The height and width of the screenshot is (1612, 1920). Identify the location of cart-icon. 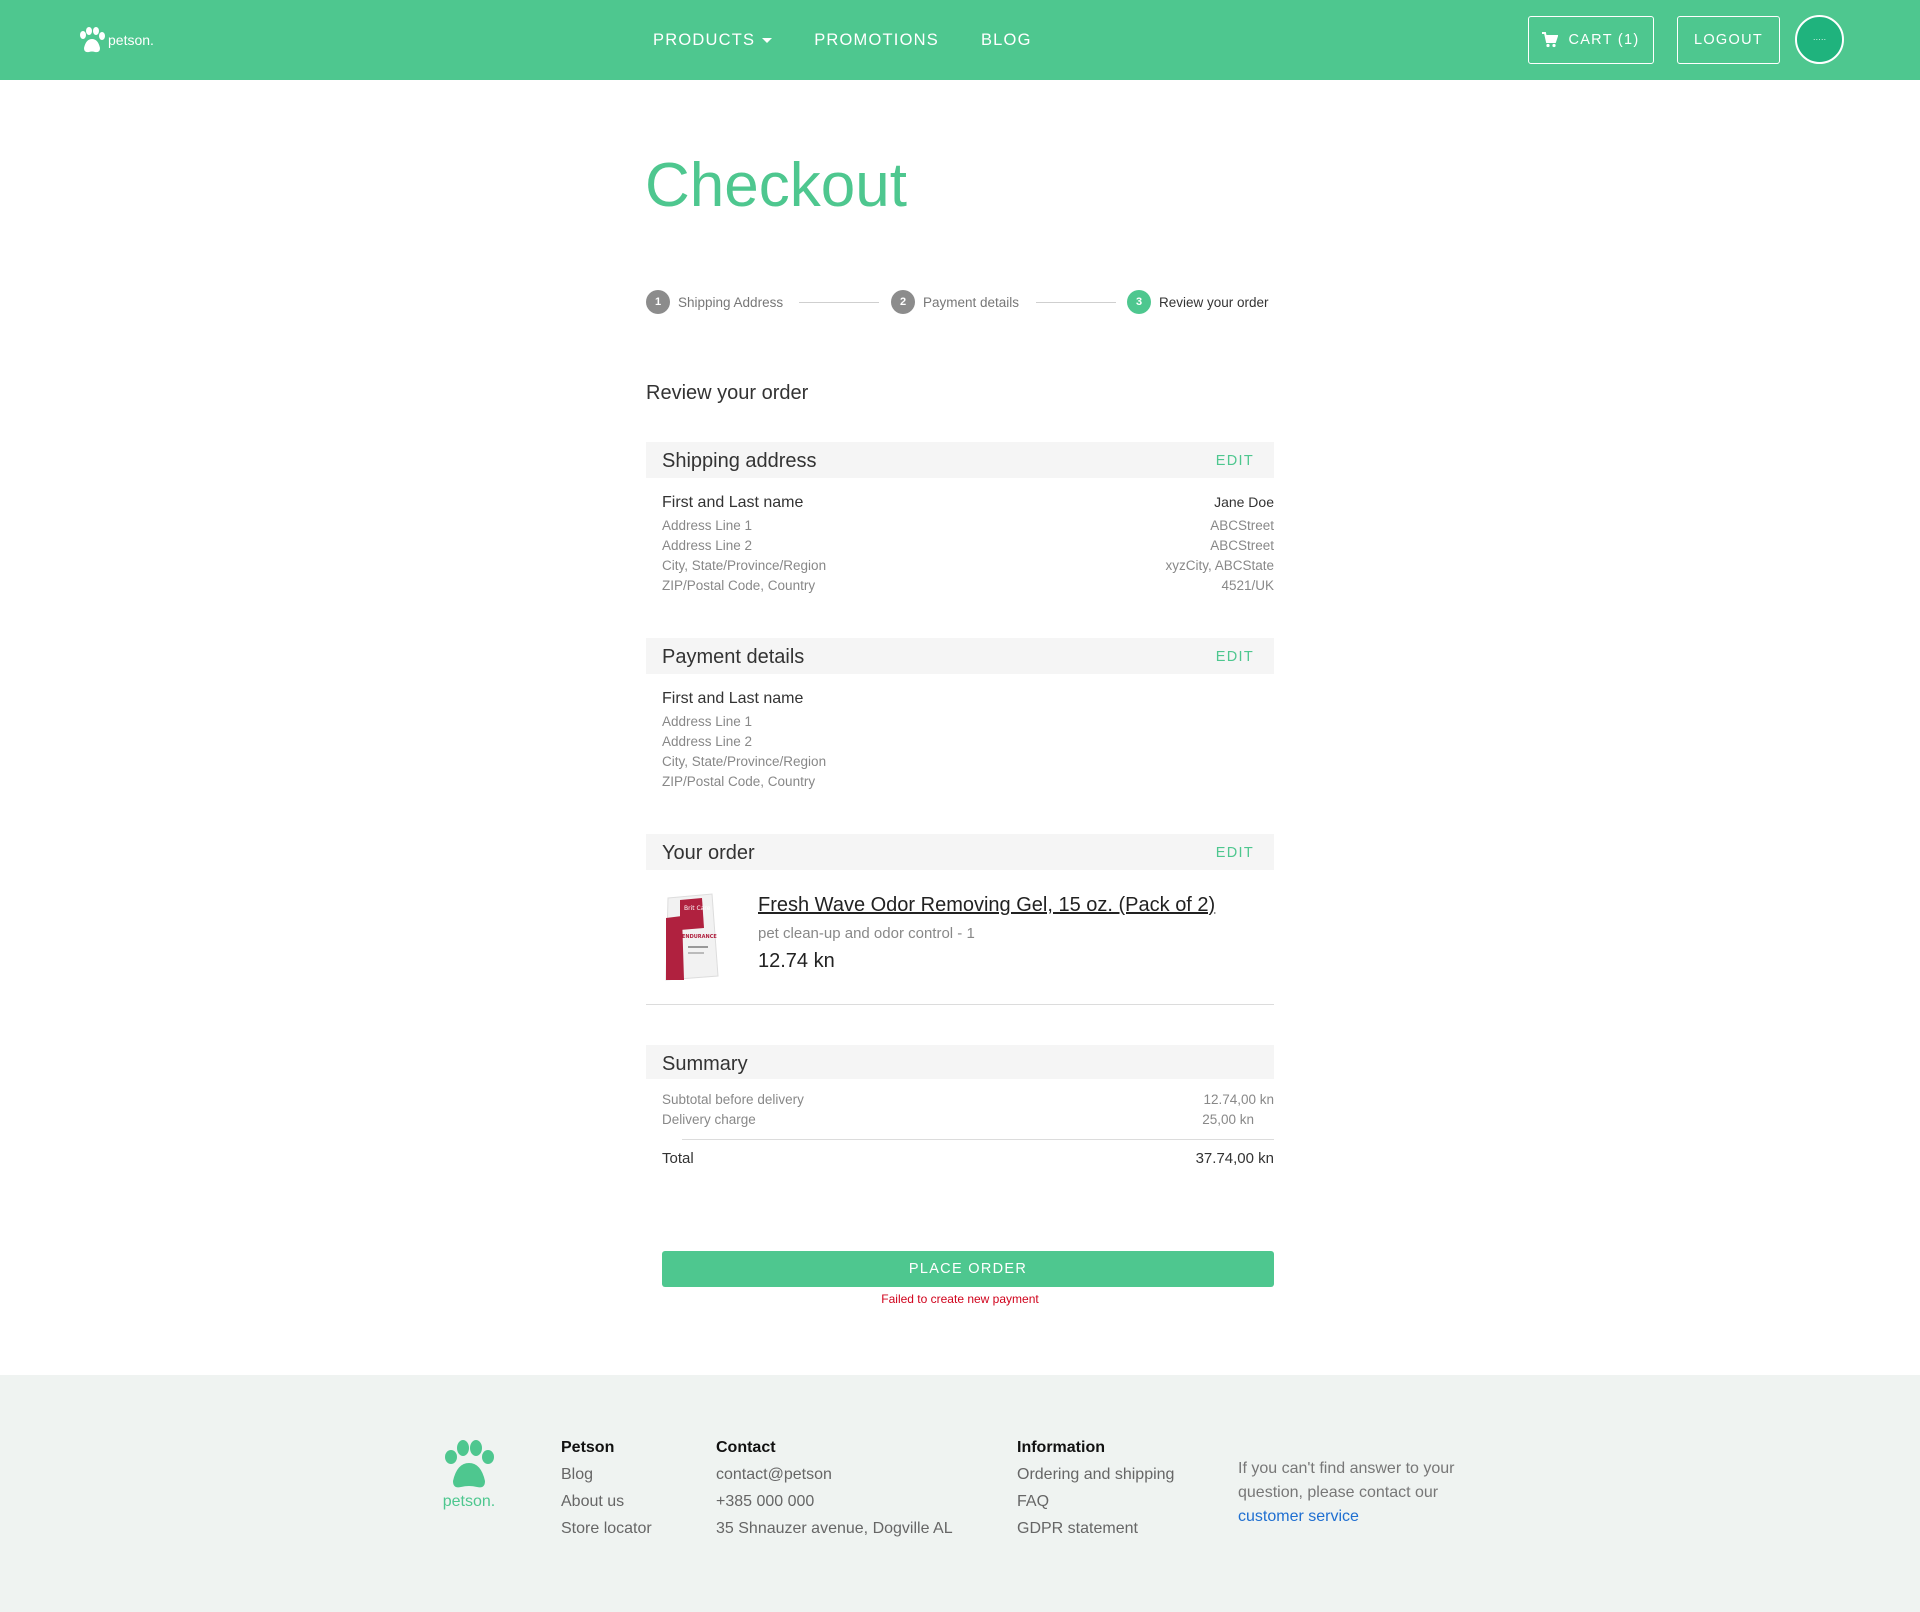
(1550, 40).